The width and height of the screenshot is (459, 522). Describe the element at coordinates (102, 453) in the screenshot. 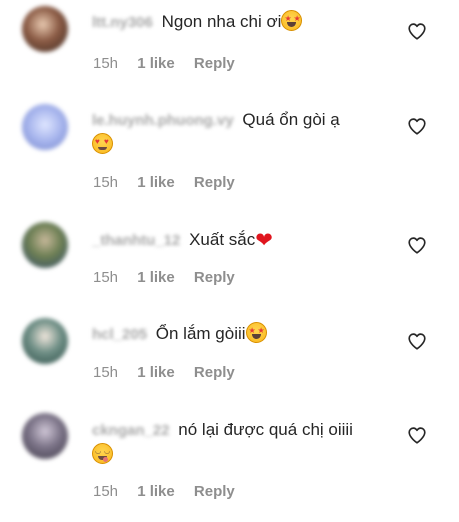

I see `face-savoring-food-emoji-icon: ◡ ◡` at that location.